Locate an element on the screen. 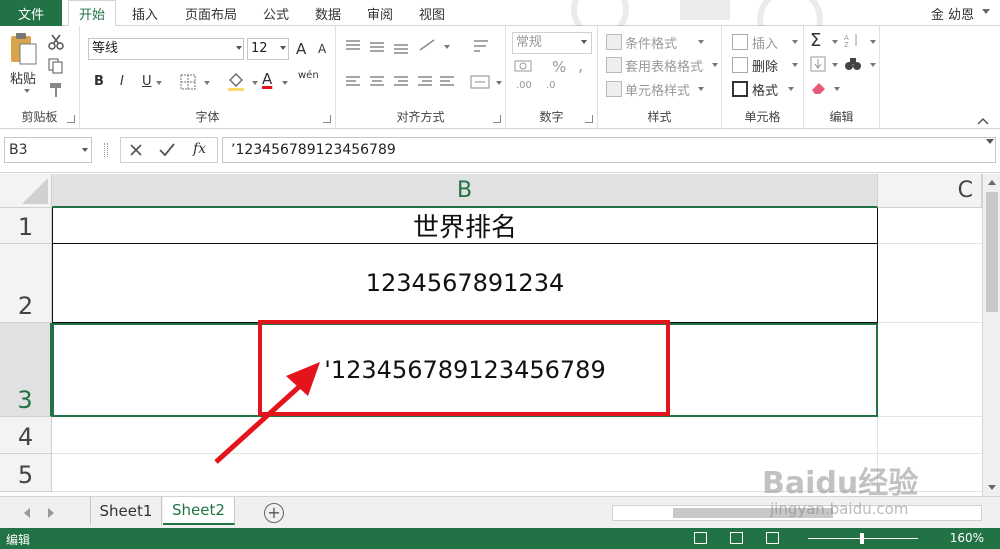 This screenshot has height=549, width=1000. tab-data: 数据 is located at coordinates (328, 13).